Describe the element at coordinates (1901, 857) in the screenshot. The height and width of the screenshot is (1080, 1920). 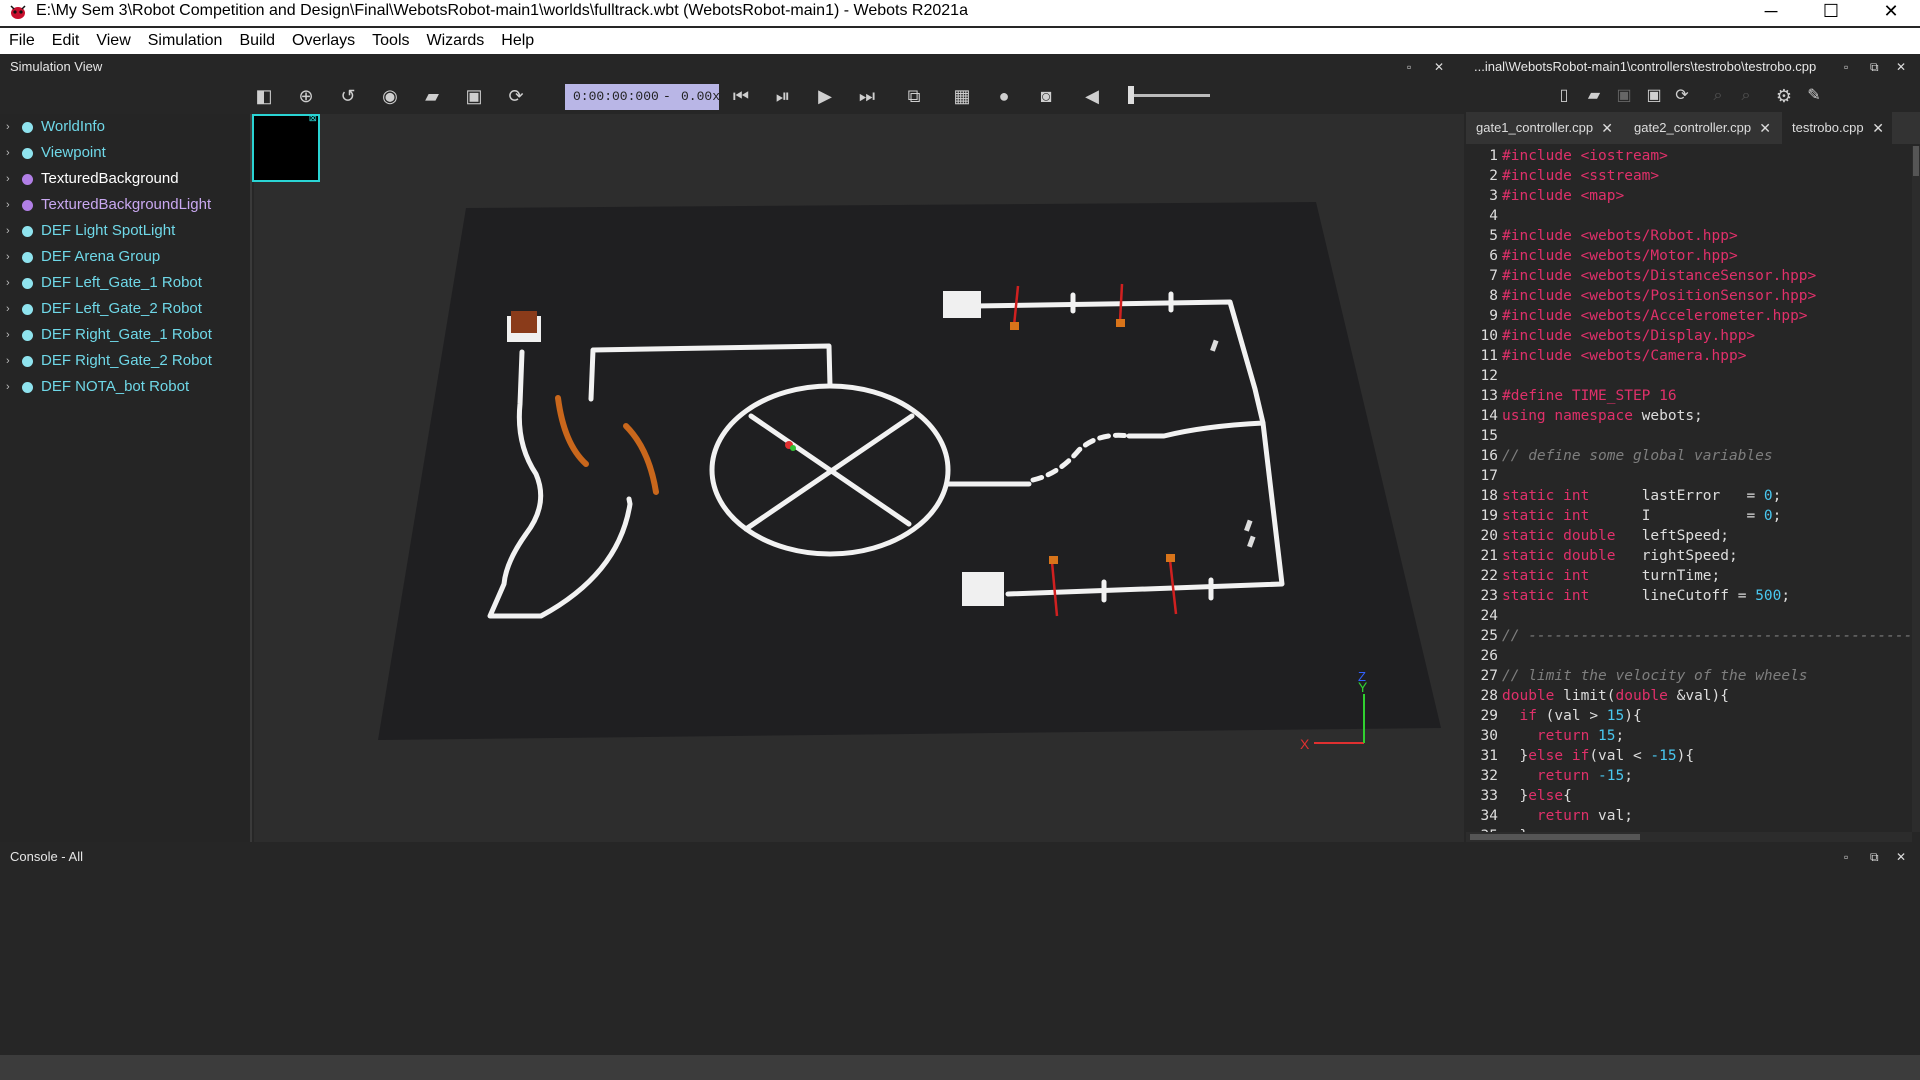
I see `console-close-icon: ✕` at that location.